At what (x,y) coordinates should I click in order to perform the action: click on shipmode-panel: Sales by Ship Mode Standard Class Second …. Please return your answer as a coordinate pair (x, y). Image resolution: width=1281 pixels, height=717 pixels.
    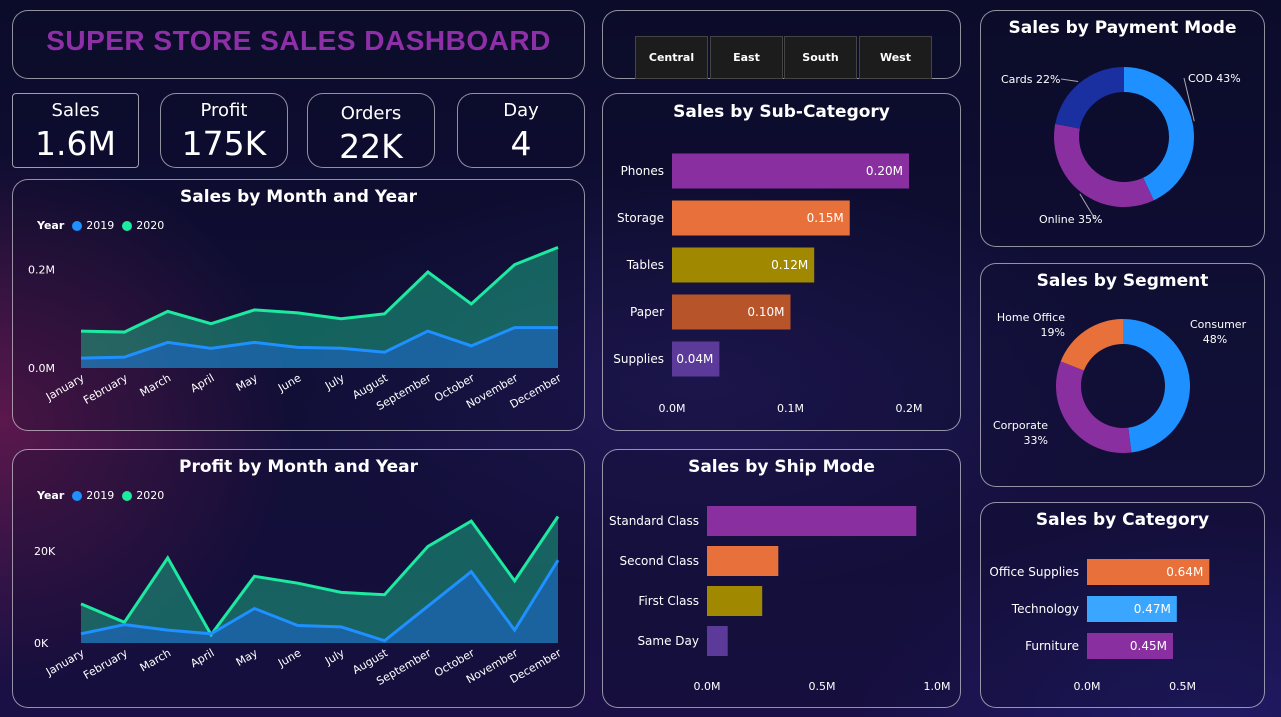
    Looking at the image, I should click on (781, 578).